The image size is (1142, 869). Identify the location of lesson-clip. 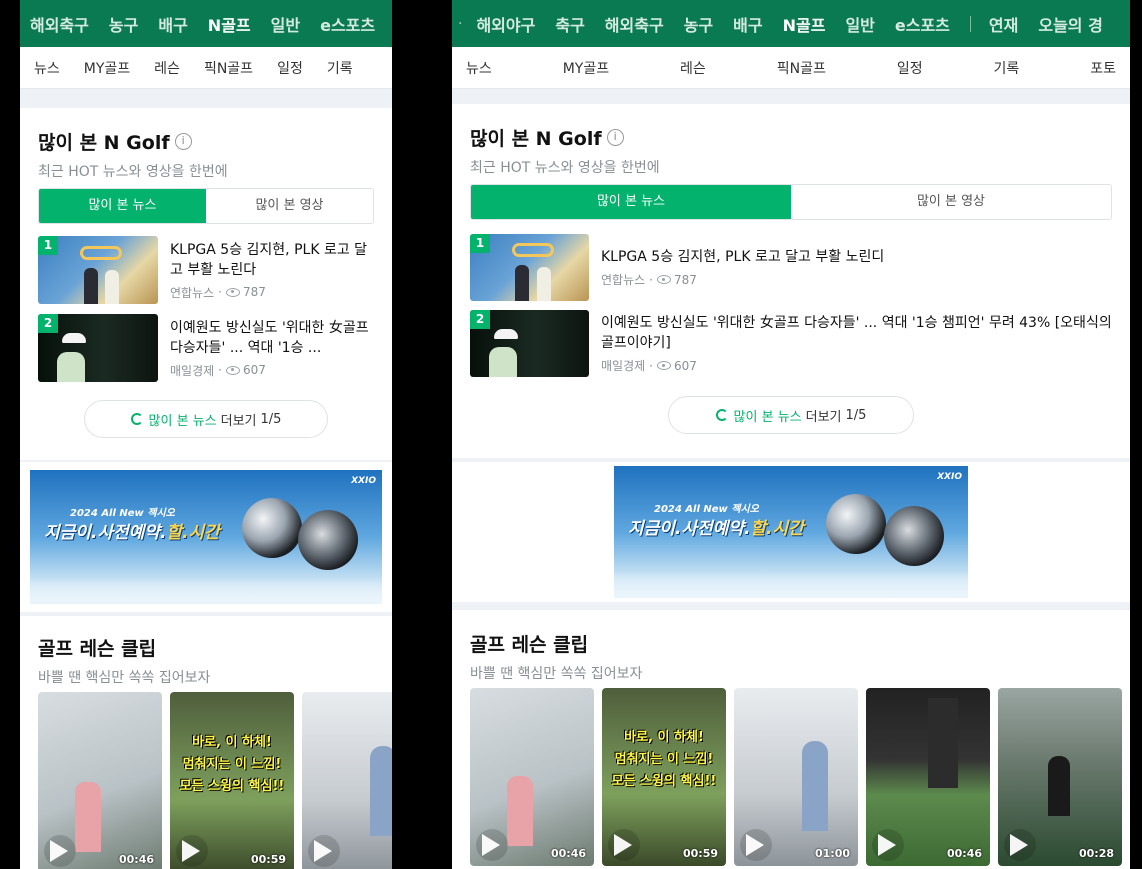
(347, 780).